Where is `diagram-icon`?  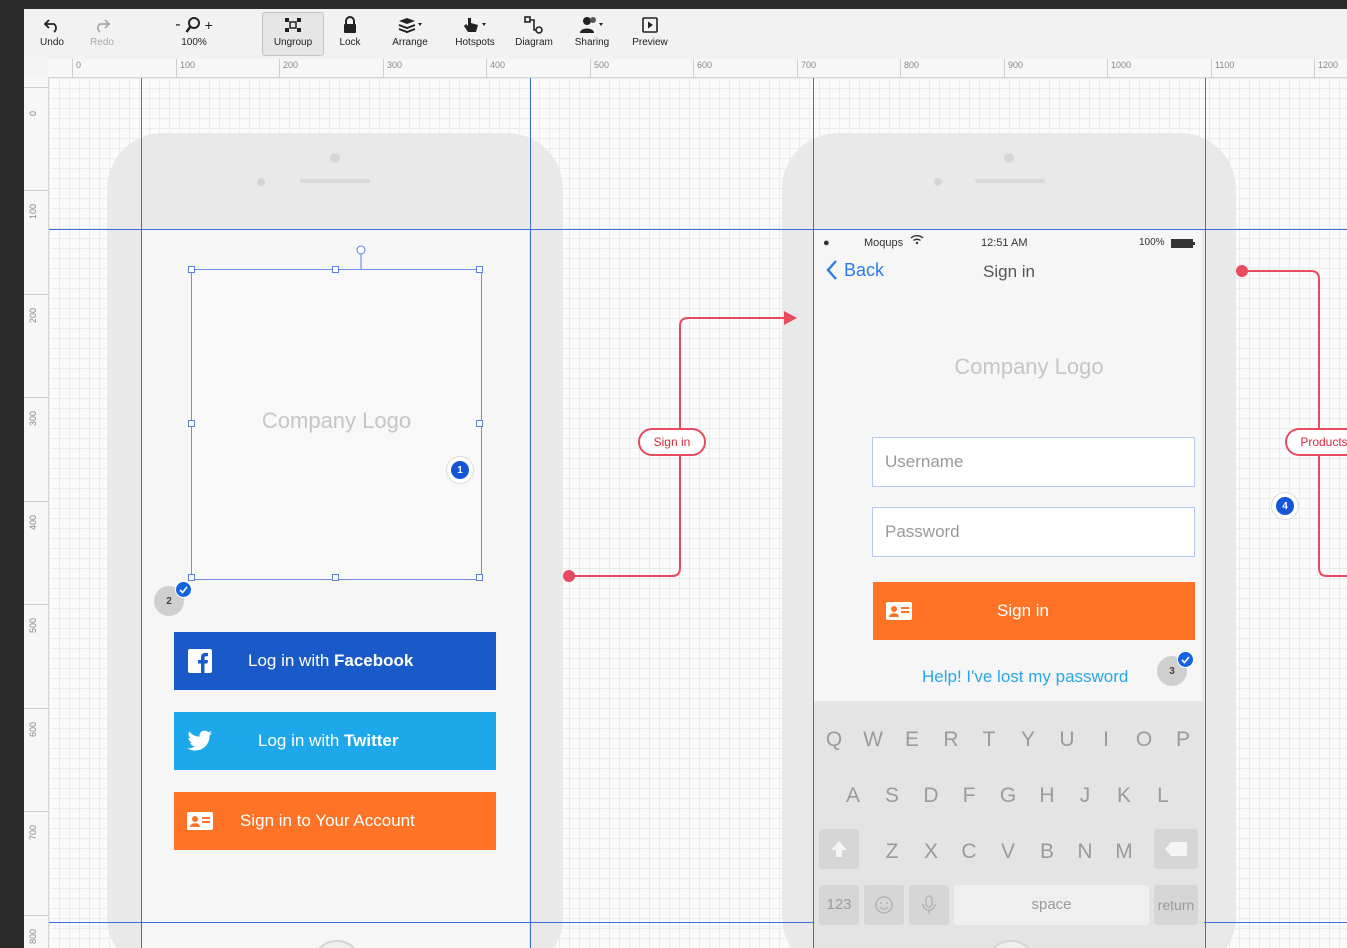
diagram-icon is located at coordinates (534, 25).